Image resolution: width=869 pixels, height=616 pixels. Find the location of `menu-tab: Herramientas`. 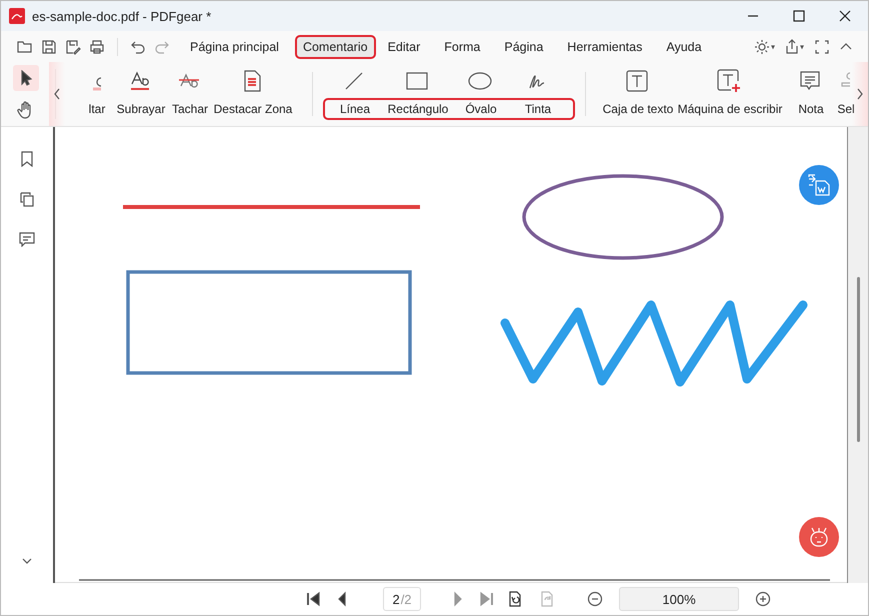

menu-tab: Herramientas is located at coordinates (604, 46).